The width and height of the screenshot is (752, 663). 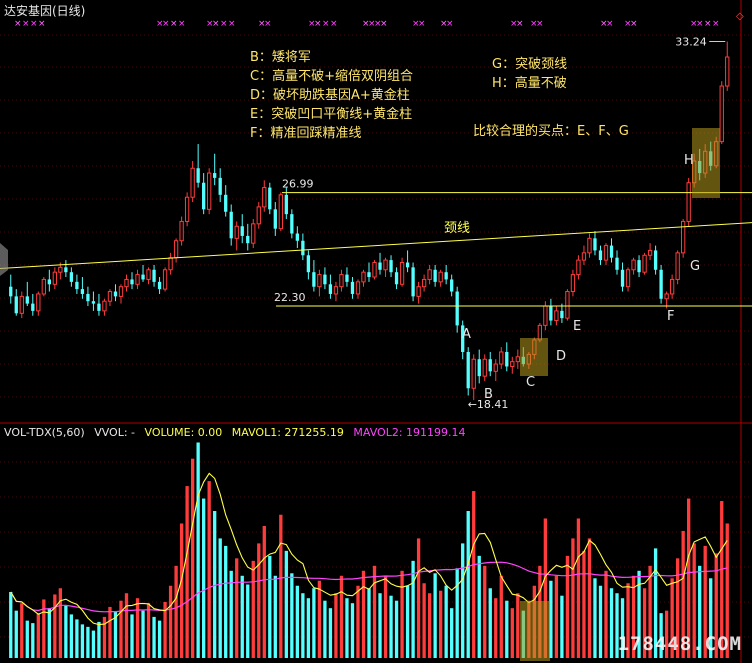 I want to click on zone-c, so click(x=534, y=357).